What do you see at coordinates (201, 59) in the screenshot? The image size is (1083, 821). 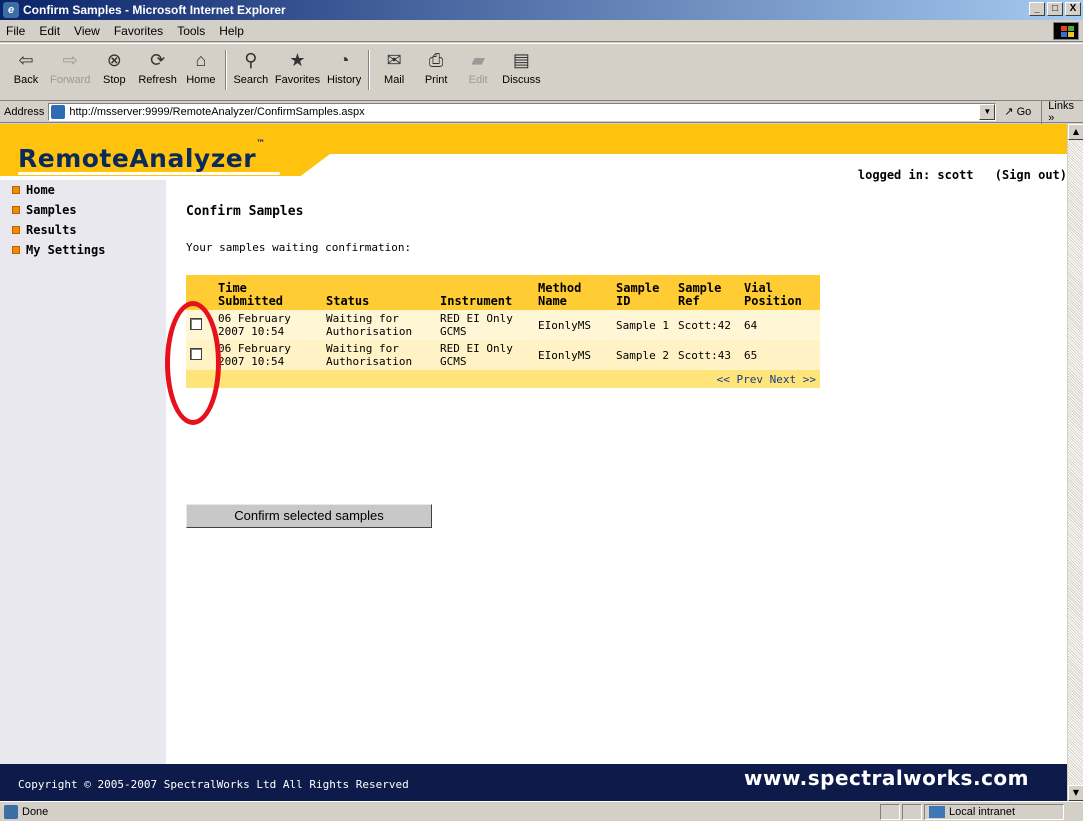 I see `home-icon: ⌂` at bounding box center [201, 59].